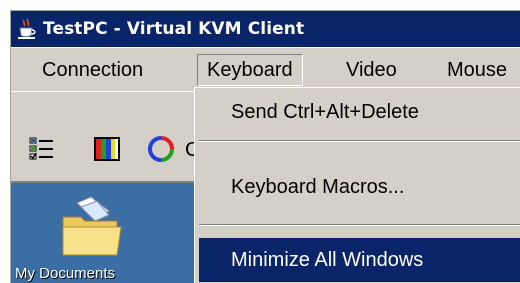 This screenshot has height=283, width=520. Describe the element at coordinates (477, 70) in the screenshot. I see `menu-mouse: Mouse` at that location.